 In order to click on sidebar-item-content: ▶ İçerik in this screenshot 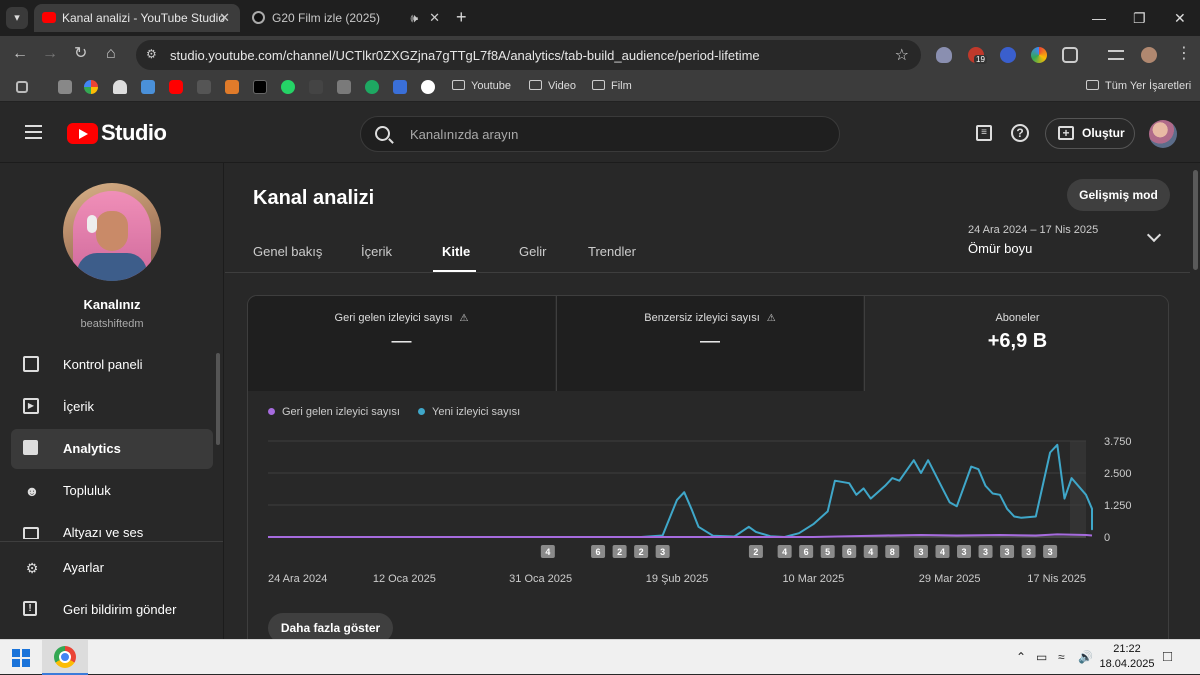, I will do `click(112, 407)`.